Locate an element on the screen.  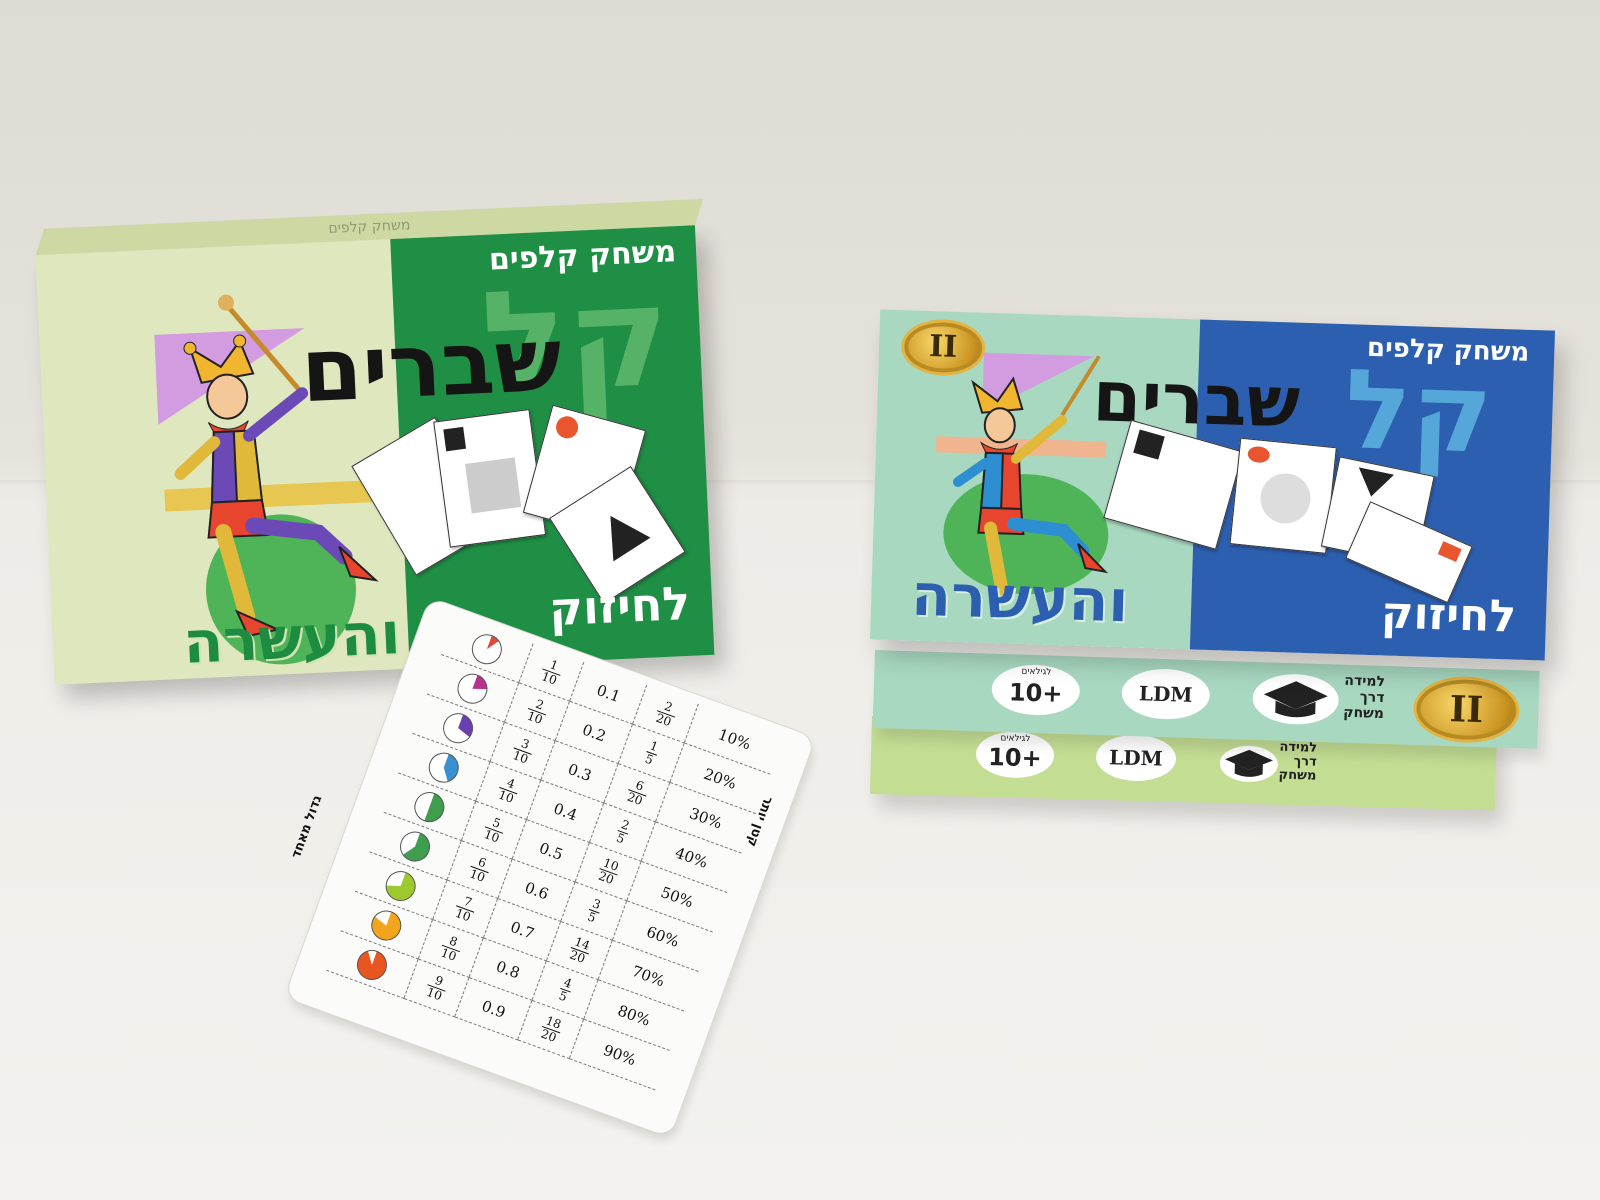
box-left-label-vehaashara: והעשרה is located at coordinates (291, 638).